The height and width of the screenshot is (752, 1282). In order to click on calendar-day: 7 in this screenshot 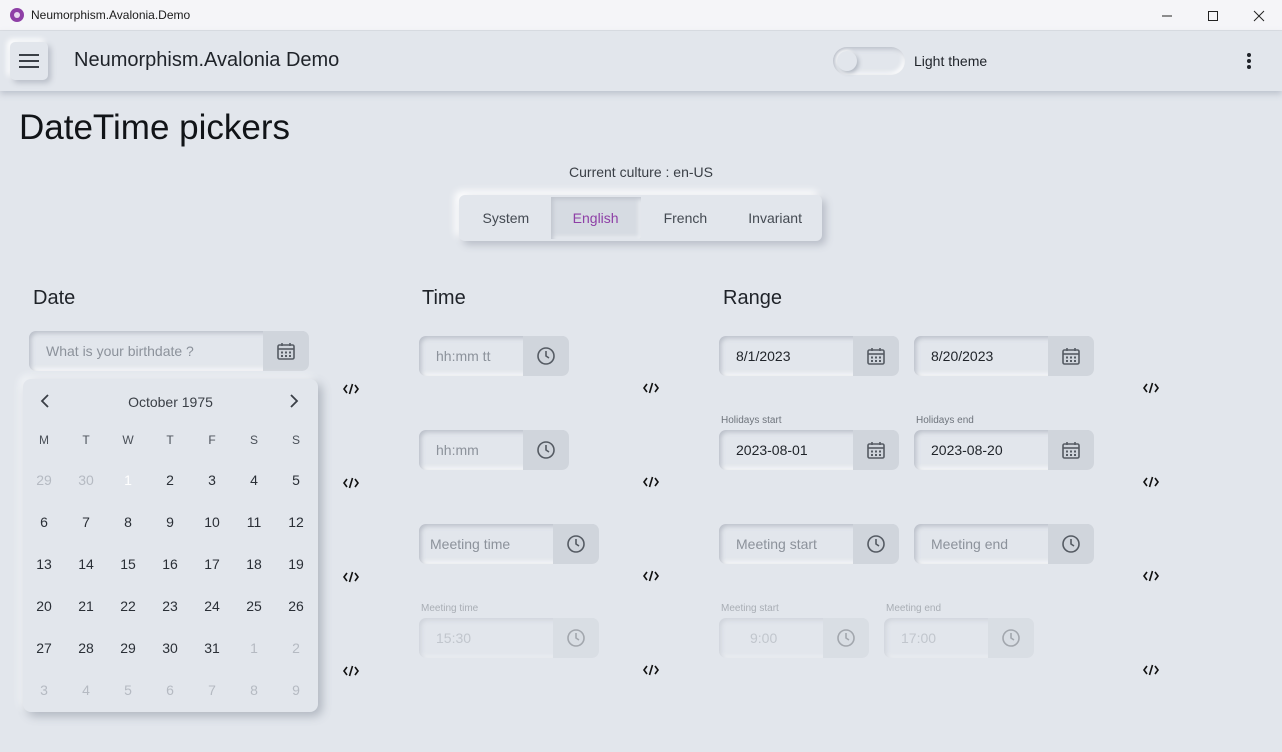, I will do `click(86, 522)`.